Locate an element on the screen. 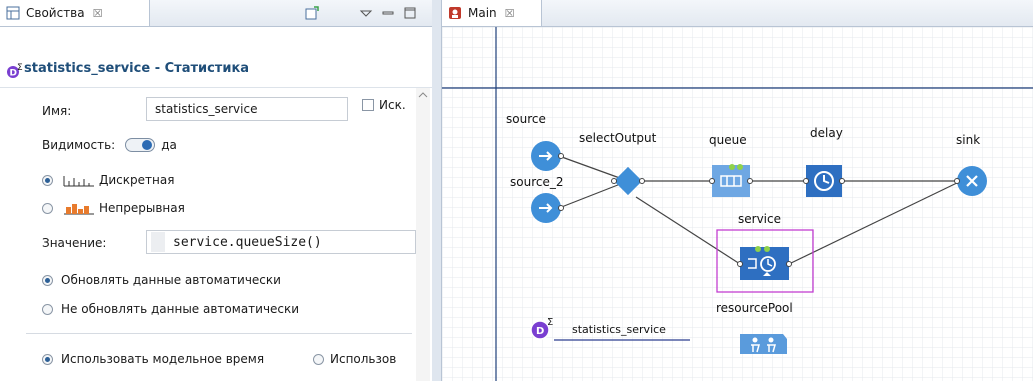 The image size is (1033, 381). auto-update-label: Обновлять данные автоматически is located at coordinates (171, 280).